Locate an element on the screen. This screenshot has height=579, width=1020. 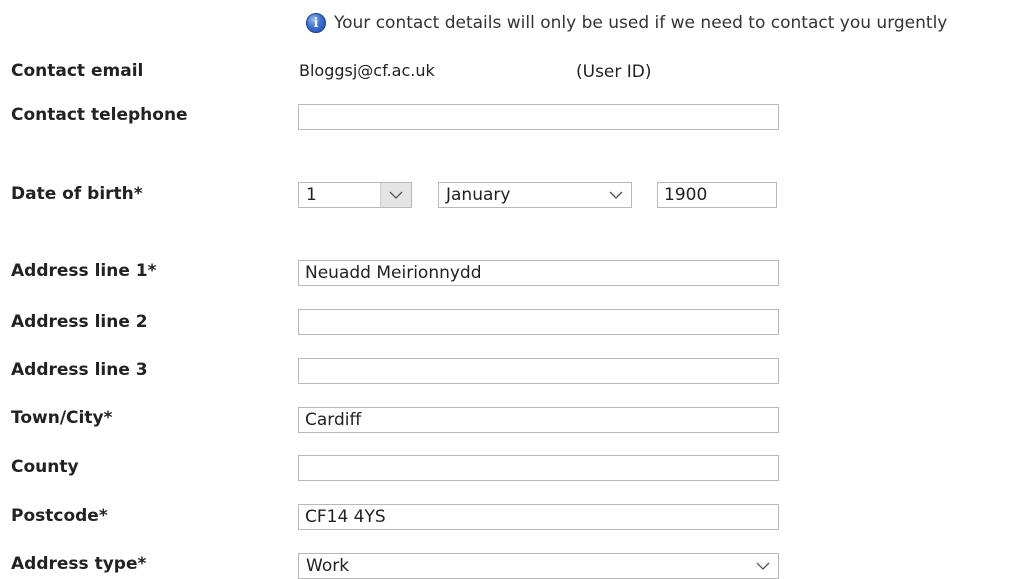
address-line-3-input is located at coordinates (538, 371).